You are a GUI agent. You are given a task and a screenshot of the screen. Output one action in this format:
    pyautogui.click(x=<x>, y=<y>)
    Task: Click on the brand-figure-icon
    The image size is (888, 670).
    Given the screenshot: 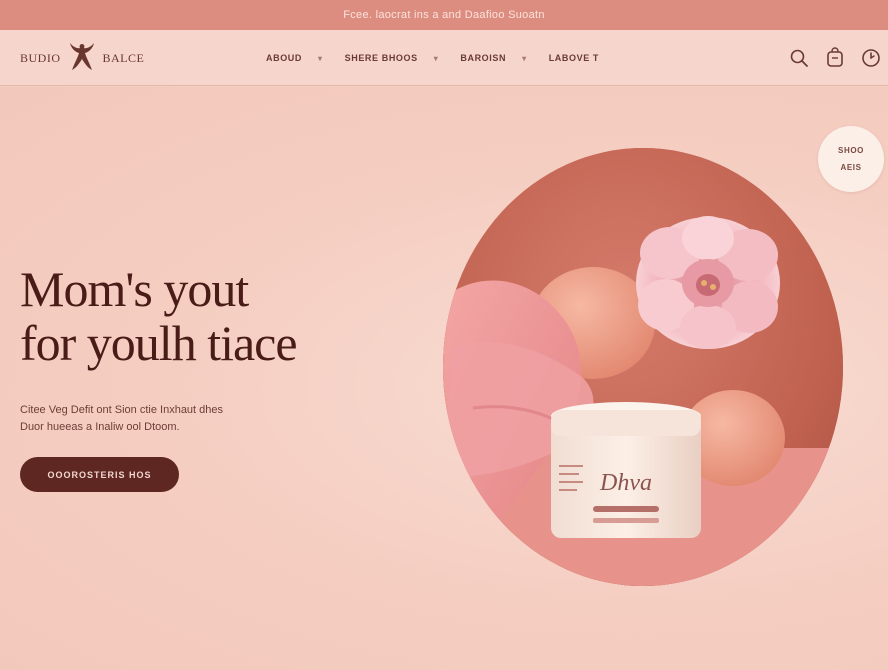 What is the action you would take?
    pyautogui.click(x=81, y=56)
    